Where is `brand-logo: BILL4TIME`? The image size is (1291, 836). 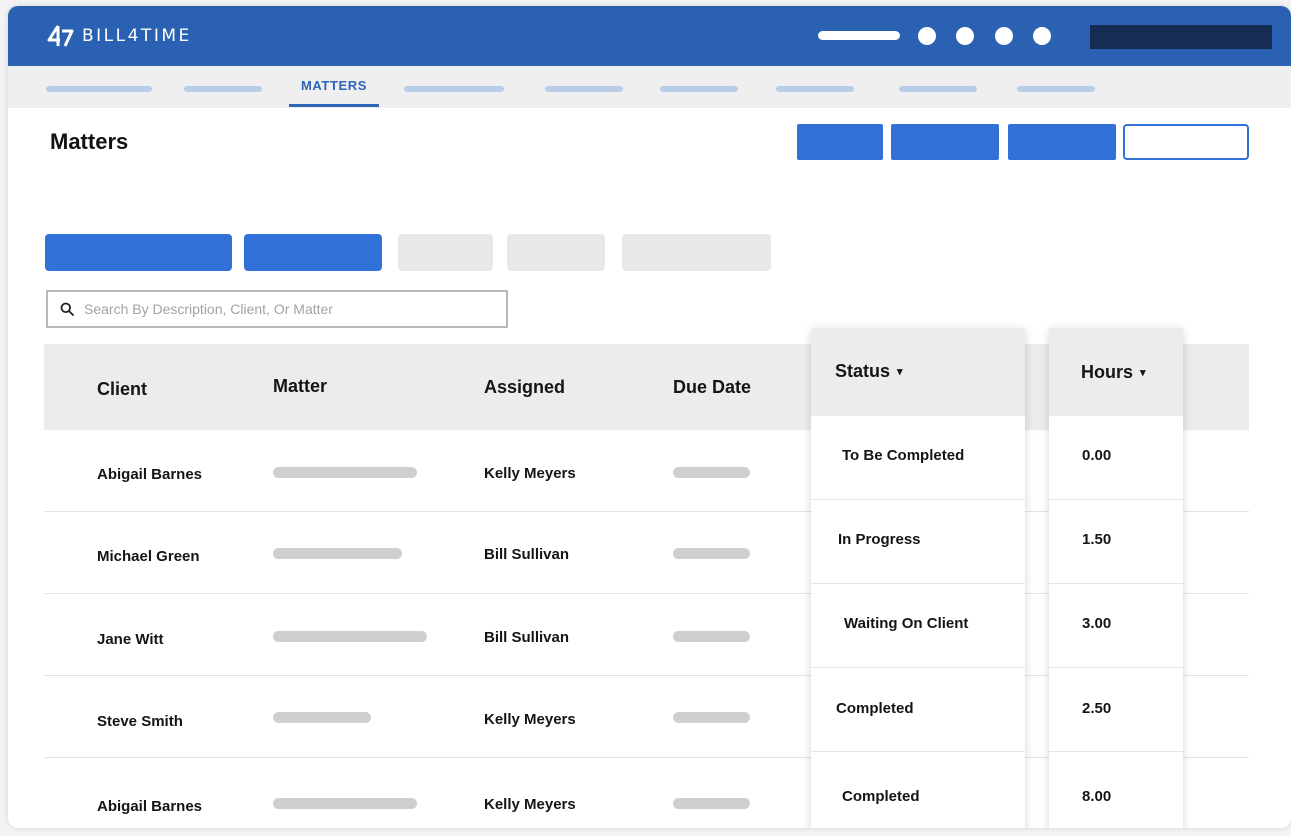 brand-logo: BILL4TIME is located at coordinates (119, 36).